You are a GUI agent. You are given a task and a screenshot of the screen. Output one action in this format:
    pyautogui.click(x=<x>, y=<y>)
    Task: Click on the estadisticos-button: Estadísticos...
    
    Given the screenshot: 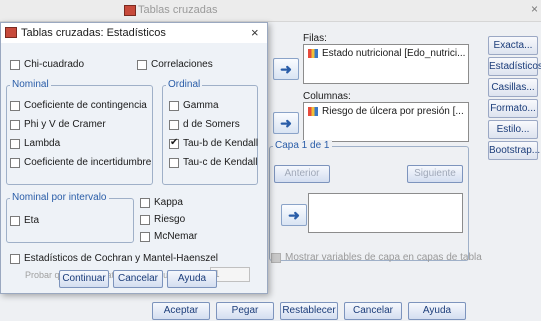 What is the action you would take?
    pyautogui.click(x=514, y=66)
    